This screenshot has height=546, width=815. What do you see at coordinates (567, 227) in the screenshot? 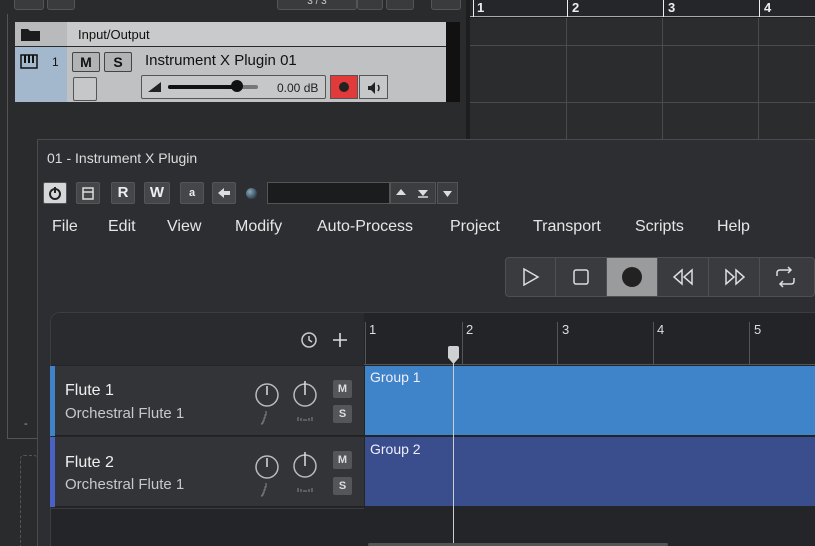
I see `menu-transport: Transport` at bounding box center [567, 227].